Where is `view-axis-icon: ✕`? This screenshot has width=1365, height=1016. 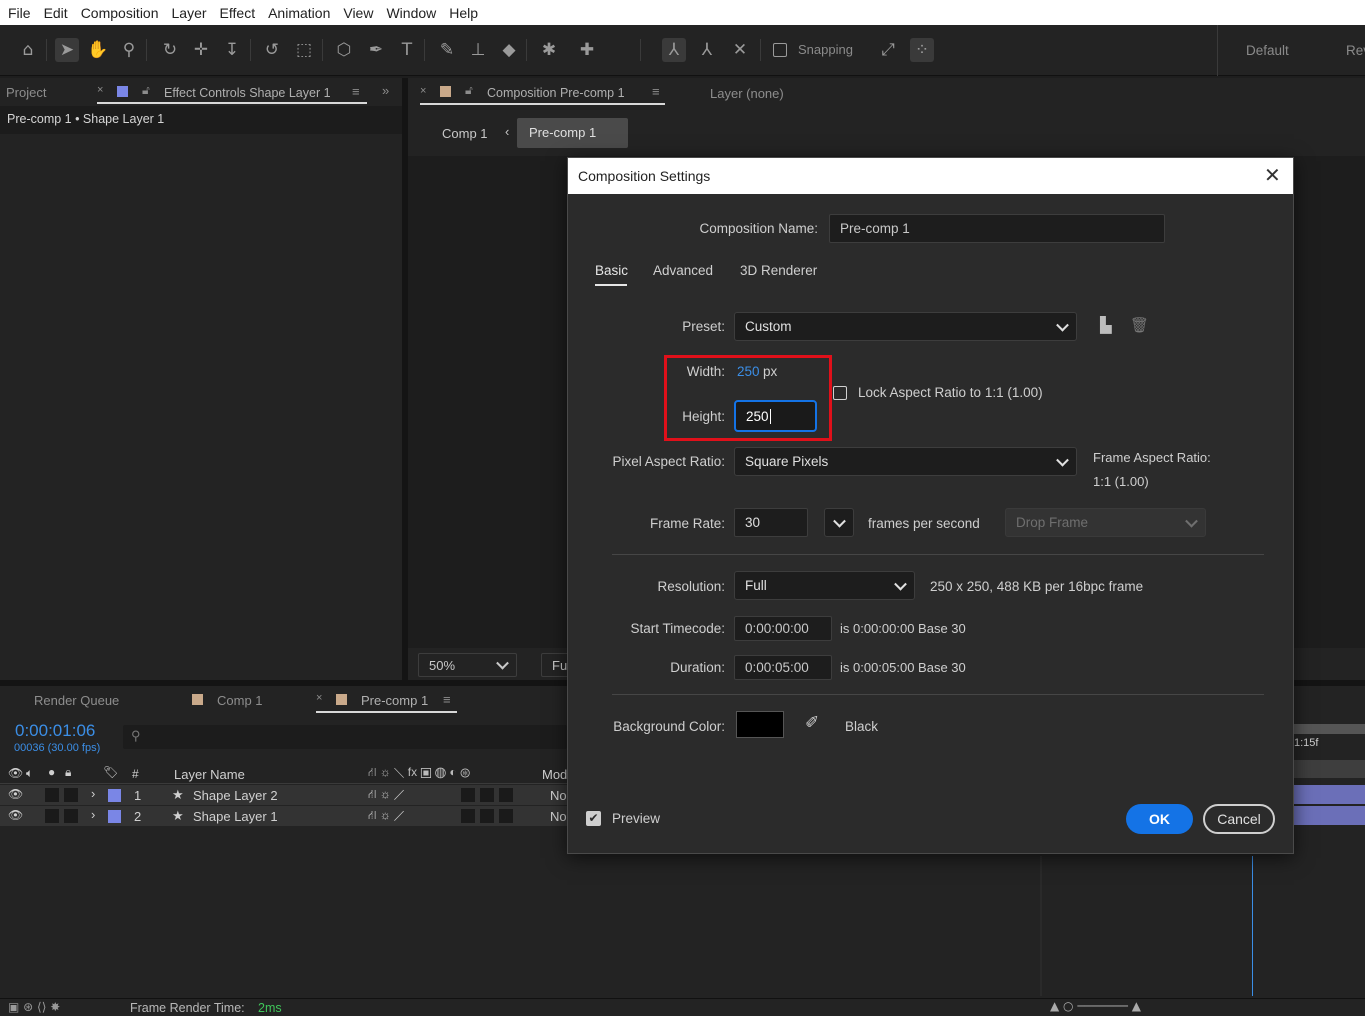 view-axis-icon: ✕ is located at coordinates (740, 50).